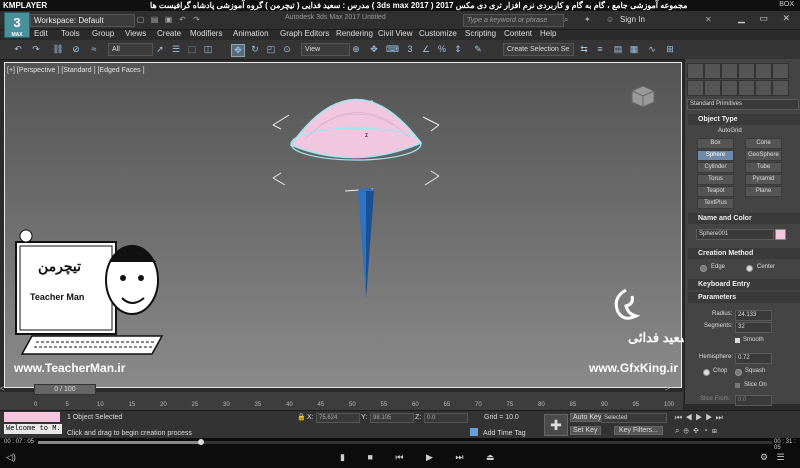 Image resolution: width=800 pixels, height=468 pixels. What do you see at coordinates (58, 49) in the screenshot?
I see `link-icon: ⛓` at bounding box center [58, 49].